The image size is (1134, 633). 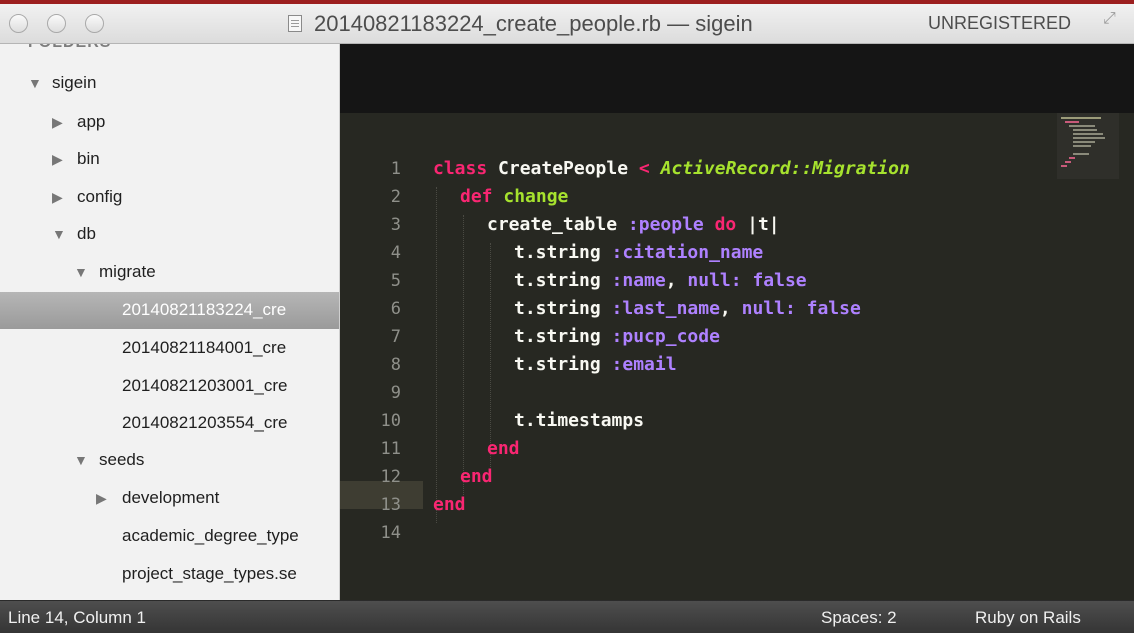 I want to click on line-number: 7, so click(x=395, y=337).